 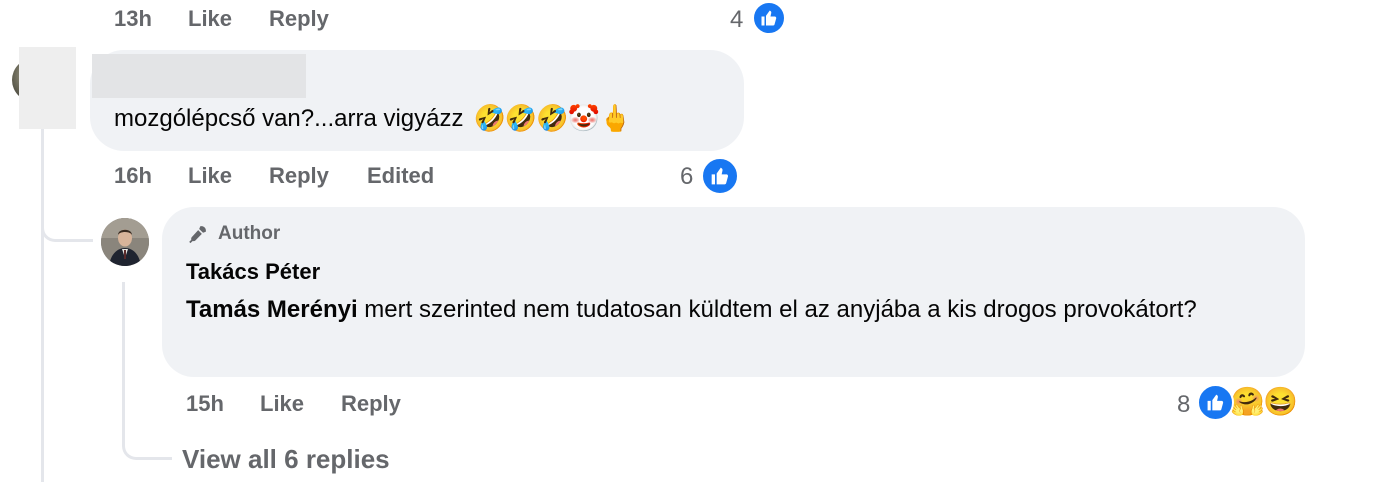 What do you see at coordinates (47, 88) in the screenshot?
I see `avatar-redaction` at bounding box center [47, 88].